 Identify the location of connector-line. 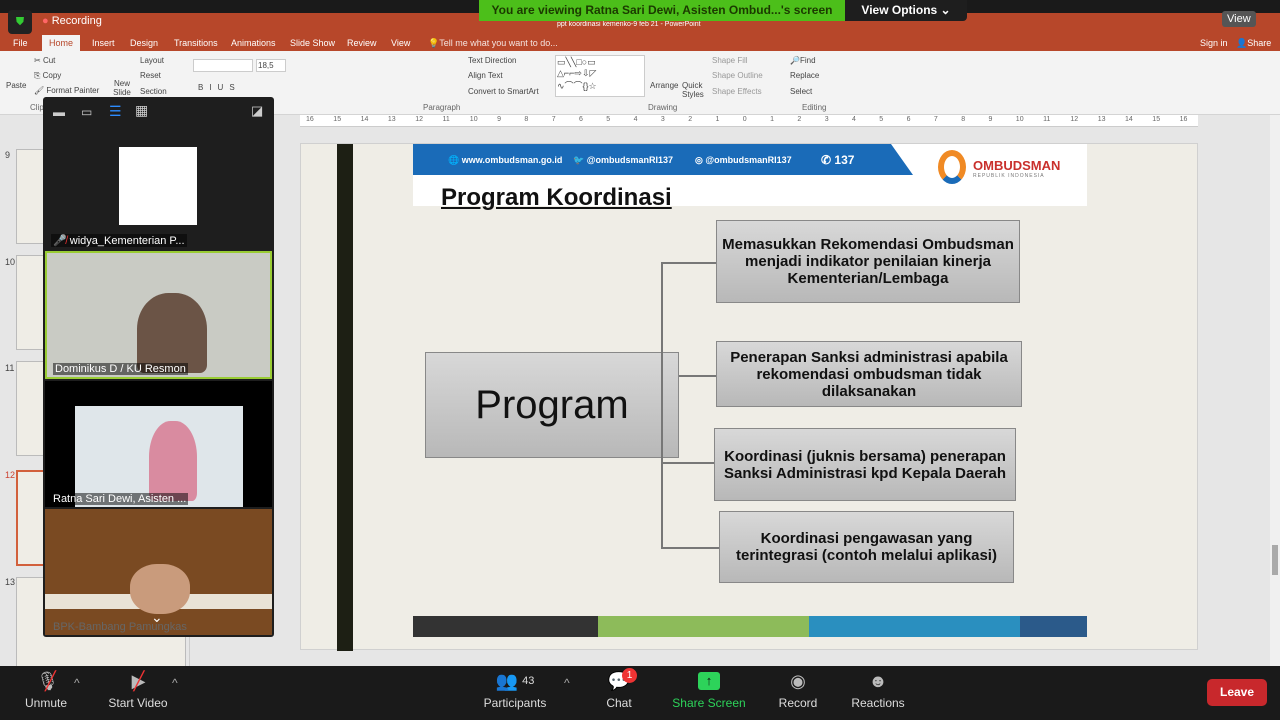
(690, 548).